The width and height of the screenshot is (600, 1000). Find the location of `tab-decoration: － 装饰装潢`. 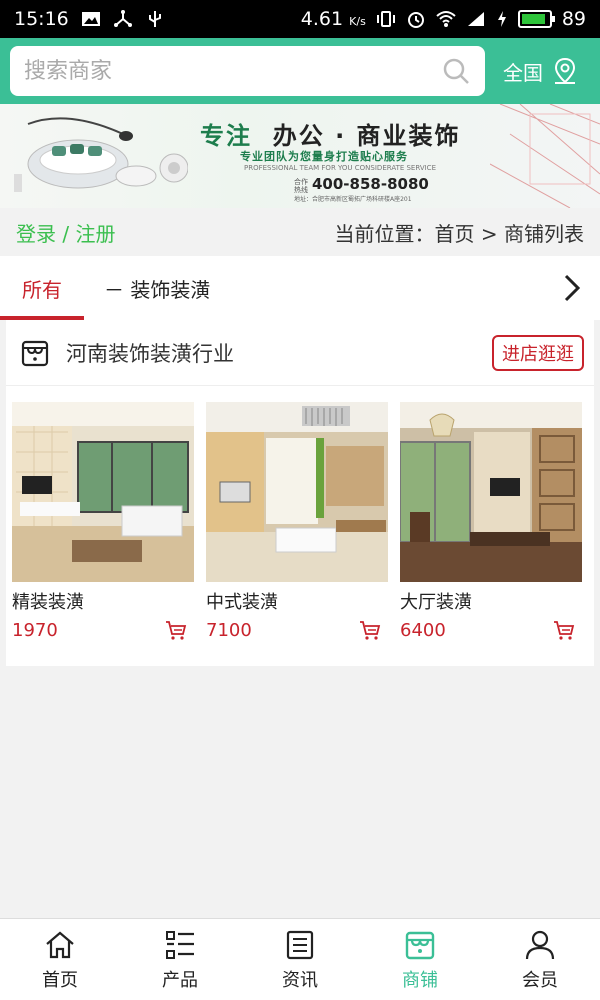

tab-decoration: － 装饰装潢 is located at coordinates (157, 288).